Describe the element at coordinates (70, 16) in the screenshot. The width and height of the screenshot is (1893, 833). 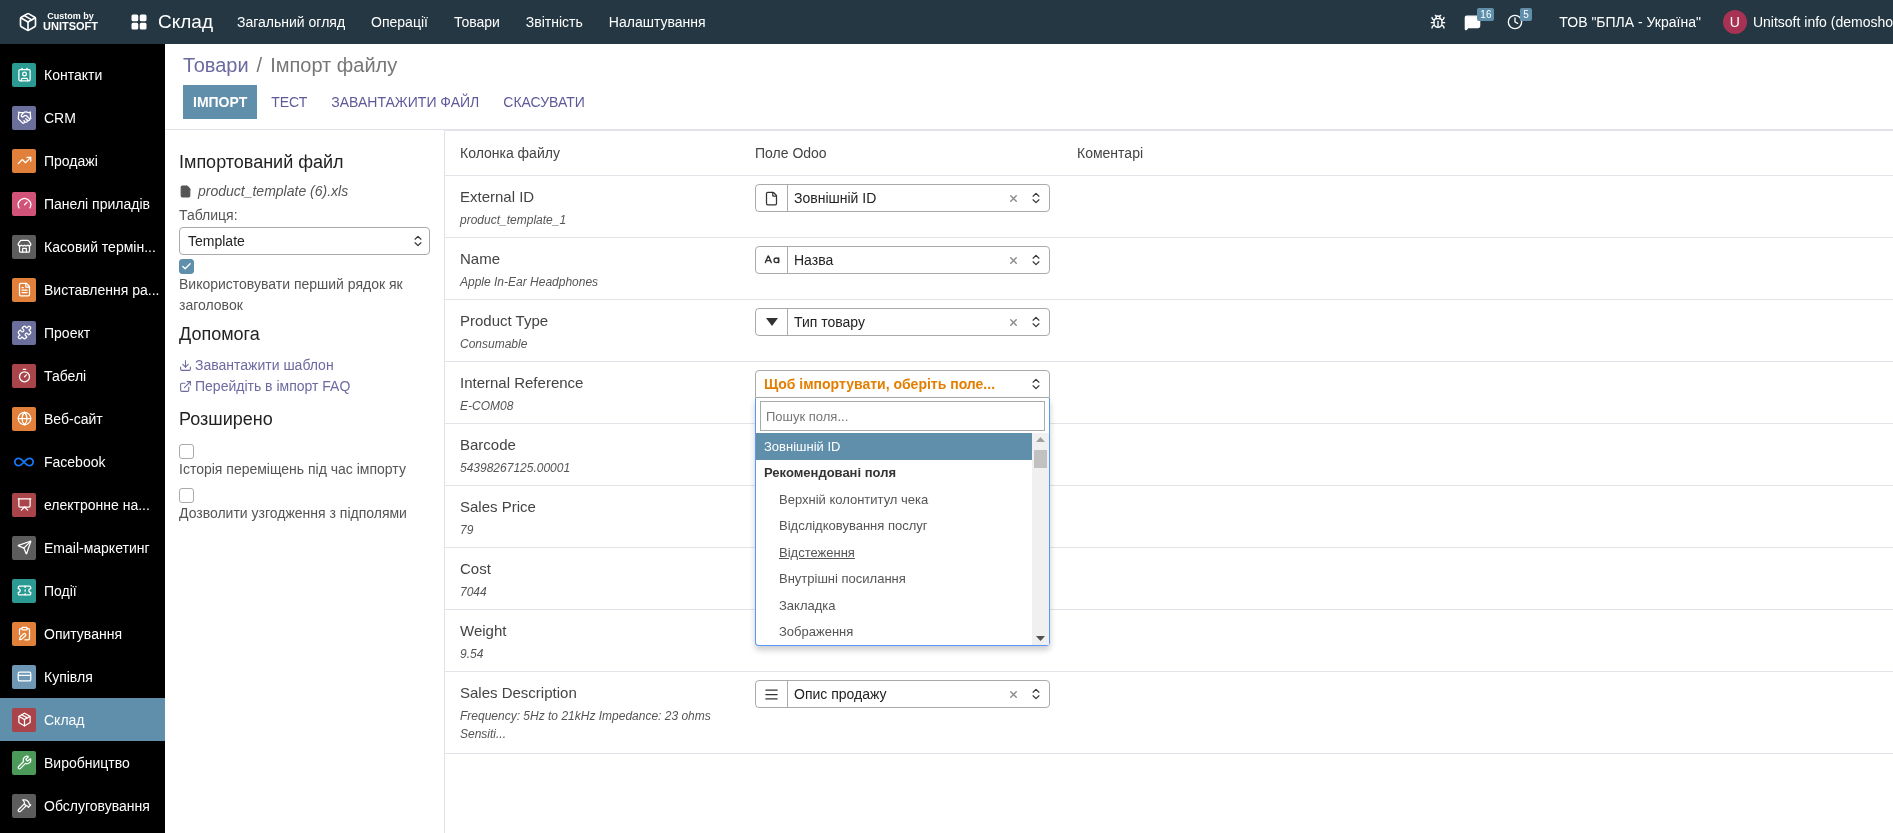
I see `brand-tagline: Custom by` at that location.